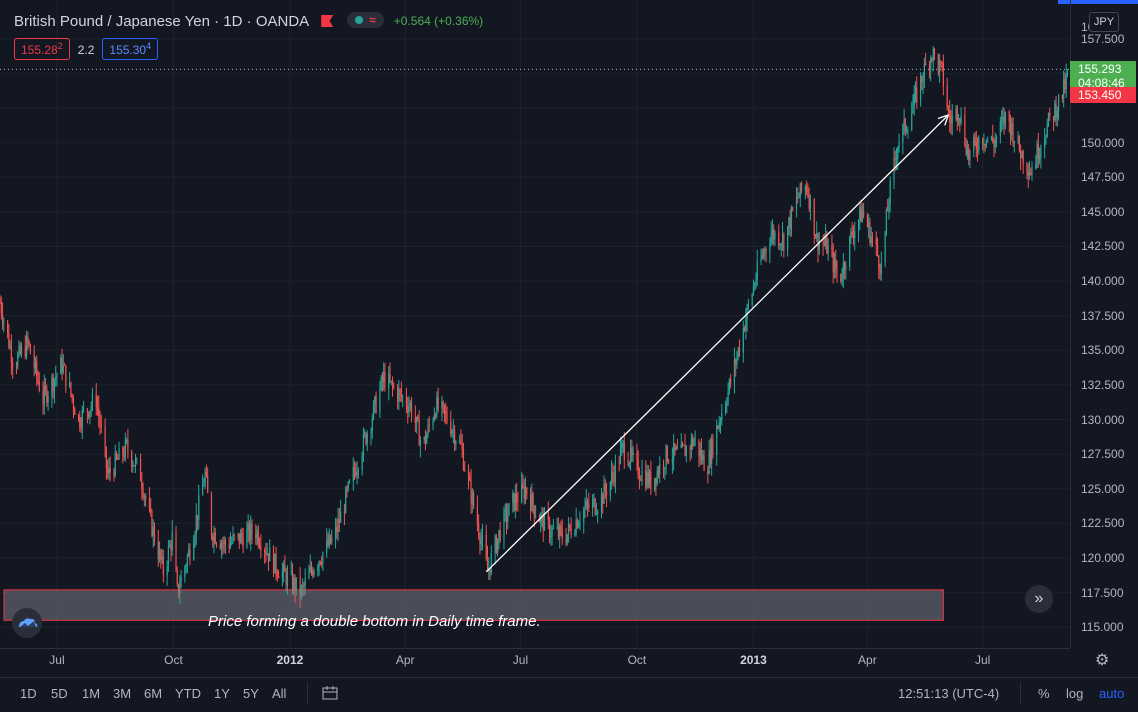  Describe the element at coordinates (1074, 693) in the screenshot. I see `log-scale-toggle: log` at that location.